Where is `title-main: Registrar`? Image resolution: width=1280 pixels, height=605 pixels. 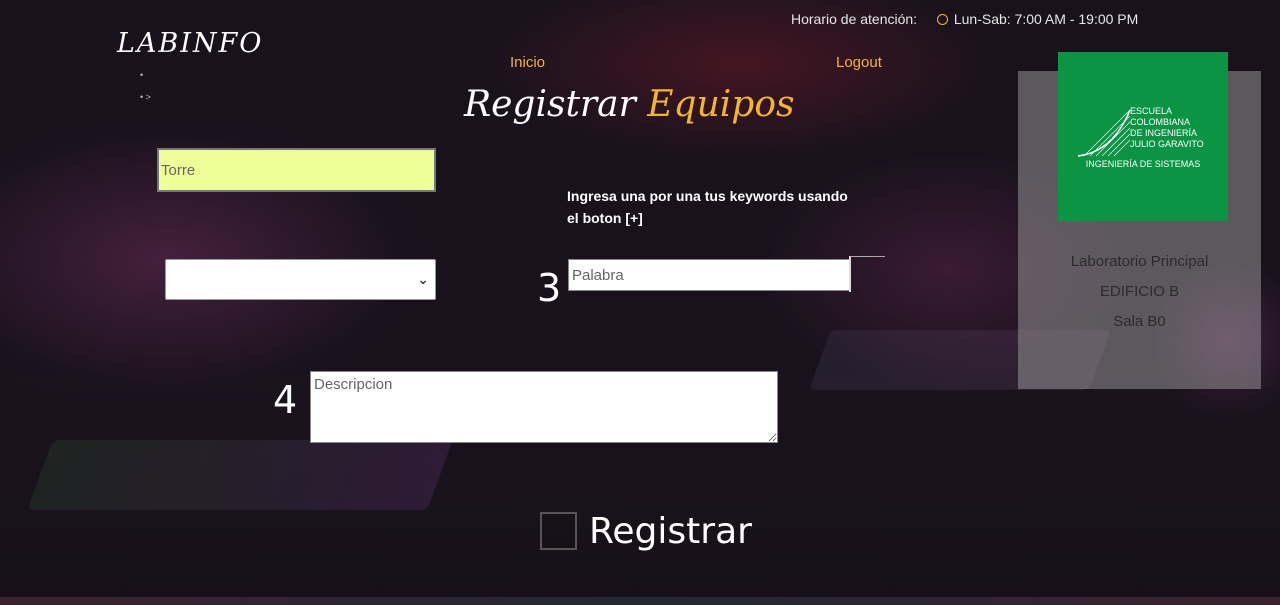
title-main: Registrar is located at coordinates (550, 104).